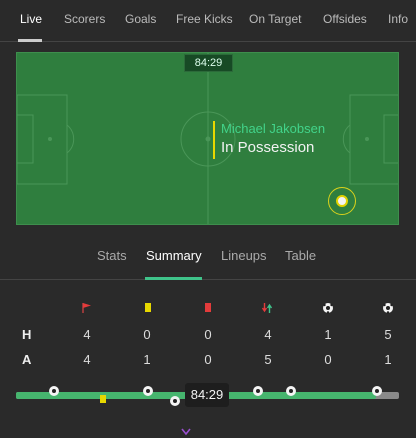 This screenshot has width=416, height=438. I want to click on away-yellow-cards: 1, so click(147, 359).